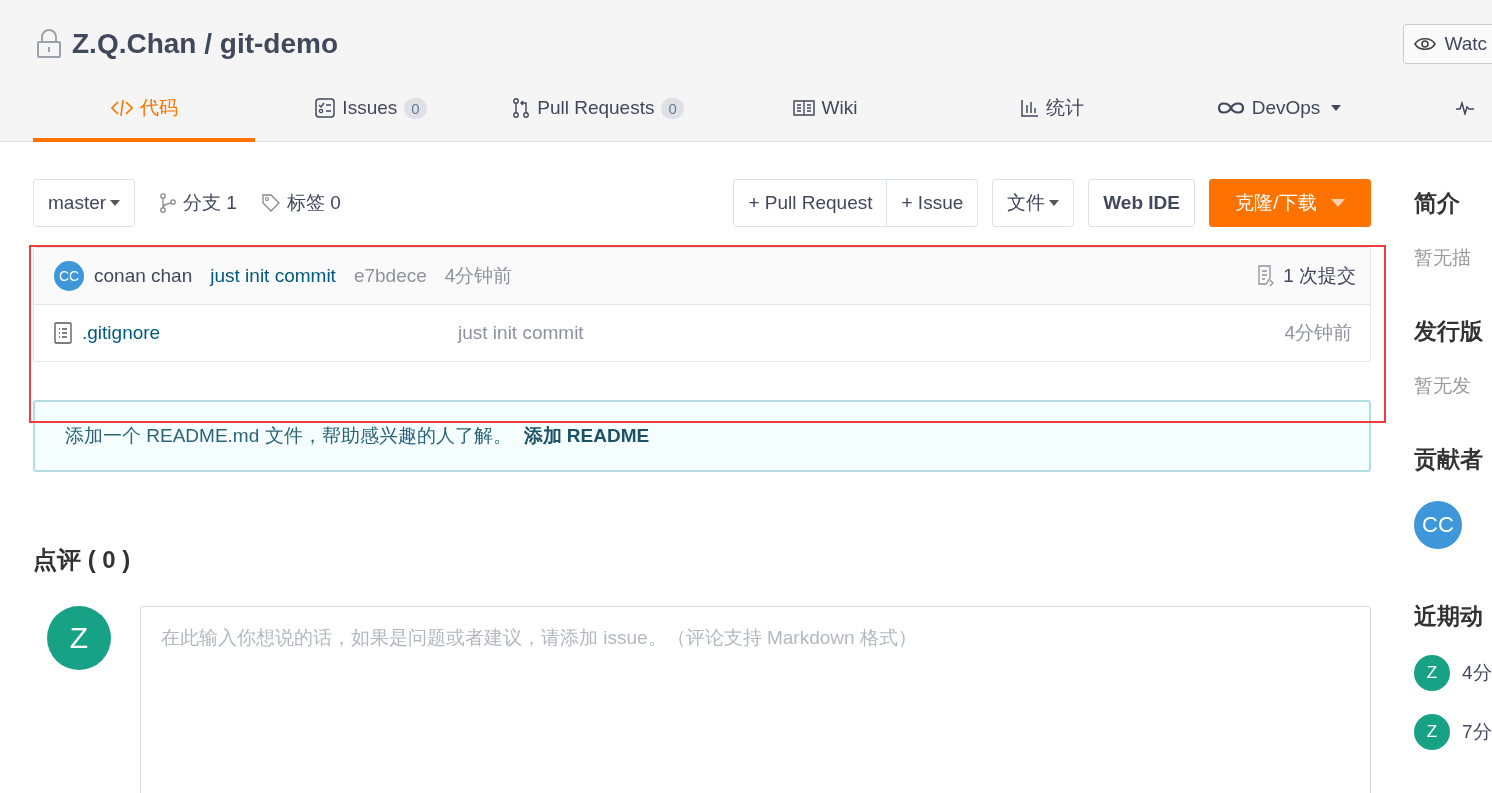 This screenshot has height=793, width=1492. I want to click on web-ide-button: Web IDE, so click(1141, 203).